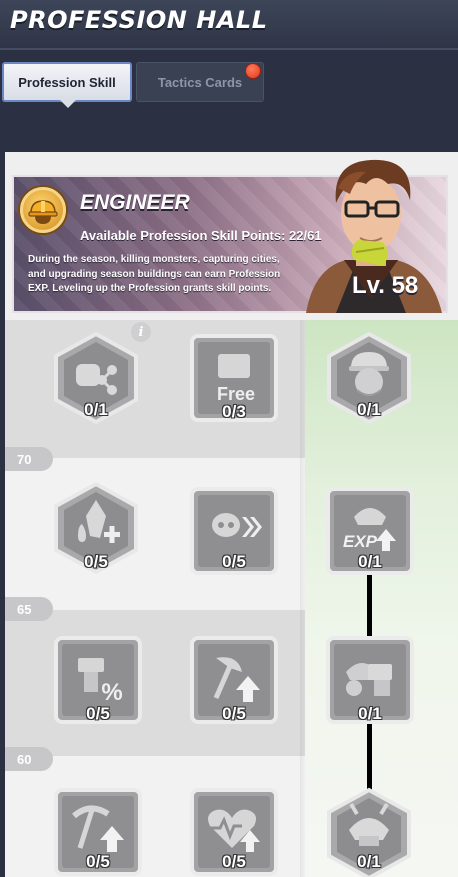 This screenshot has width=458, height=877. What do you see at coordinates (29, 759) in the screenshot?
I see `level-marker: 60` at bounding box center [29, 759].